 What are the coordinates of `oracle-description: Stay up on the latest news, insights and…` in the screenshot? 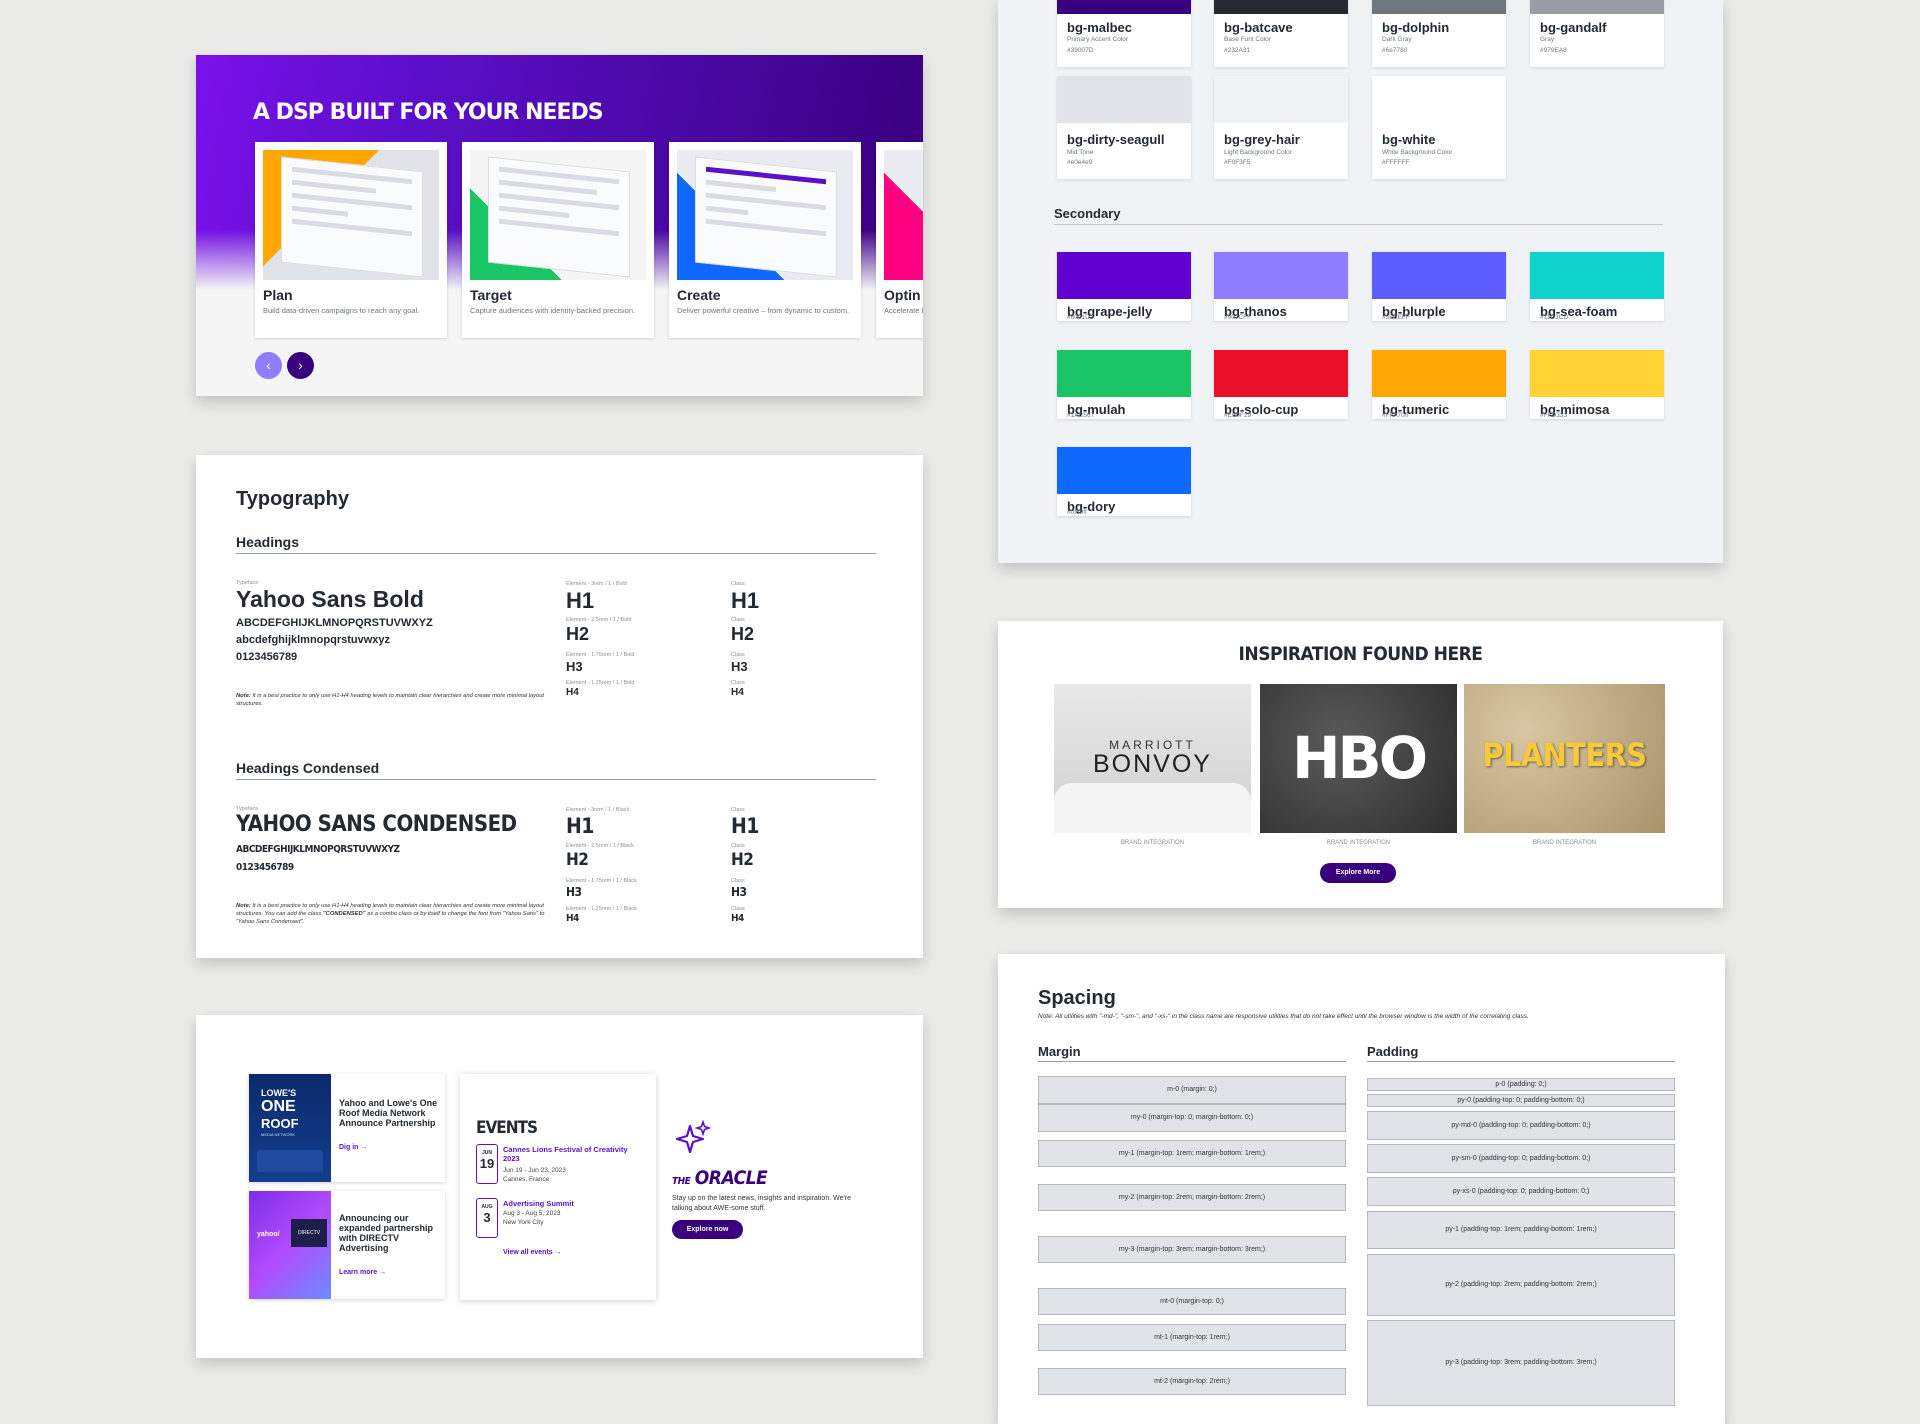 It's located at (762, 1203).